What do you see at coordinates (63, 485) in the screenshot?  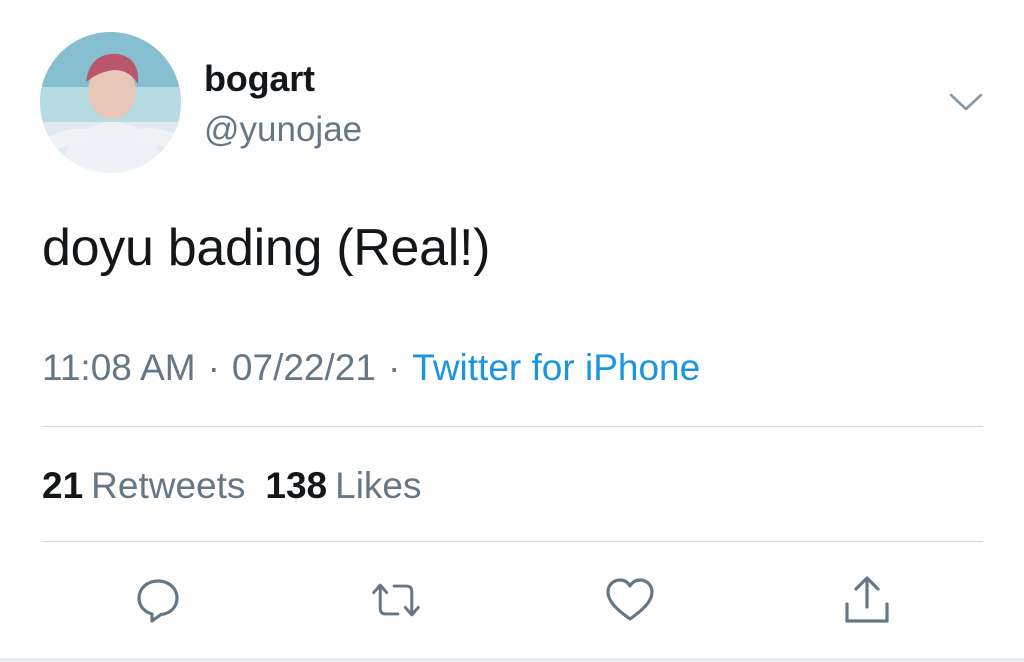 I see `retweets-count: 21` at bounding box center [63, 485].